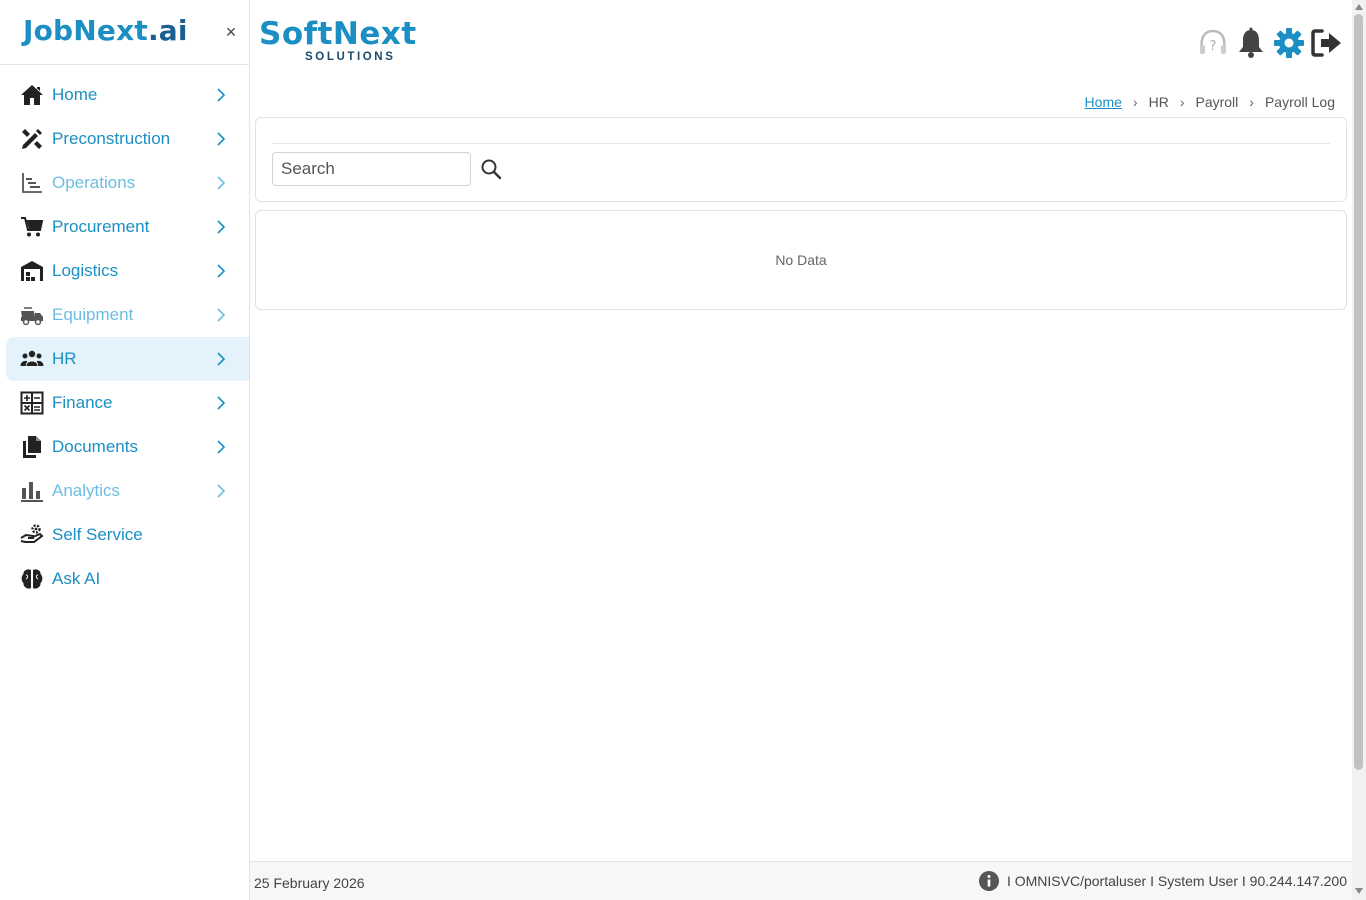 The image size is (1366, 900). What do you see at coordinates (1251, 43) in the screenshot?
I see `bell-icon` at bounding box center [1251, 43].